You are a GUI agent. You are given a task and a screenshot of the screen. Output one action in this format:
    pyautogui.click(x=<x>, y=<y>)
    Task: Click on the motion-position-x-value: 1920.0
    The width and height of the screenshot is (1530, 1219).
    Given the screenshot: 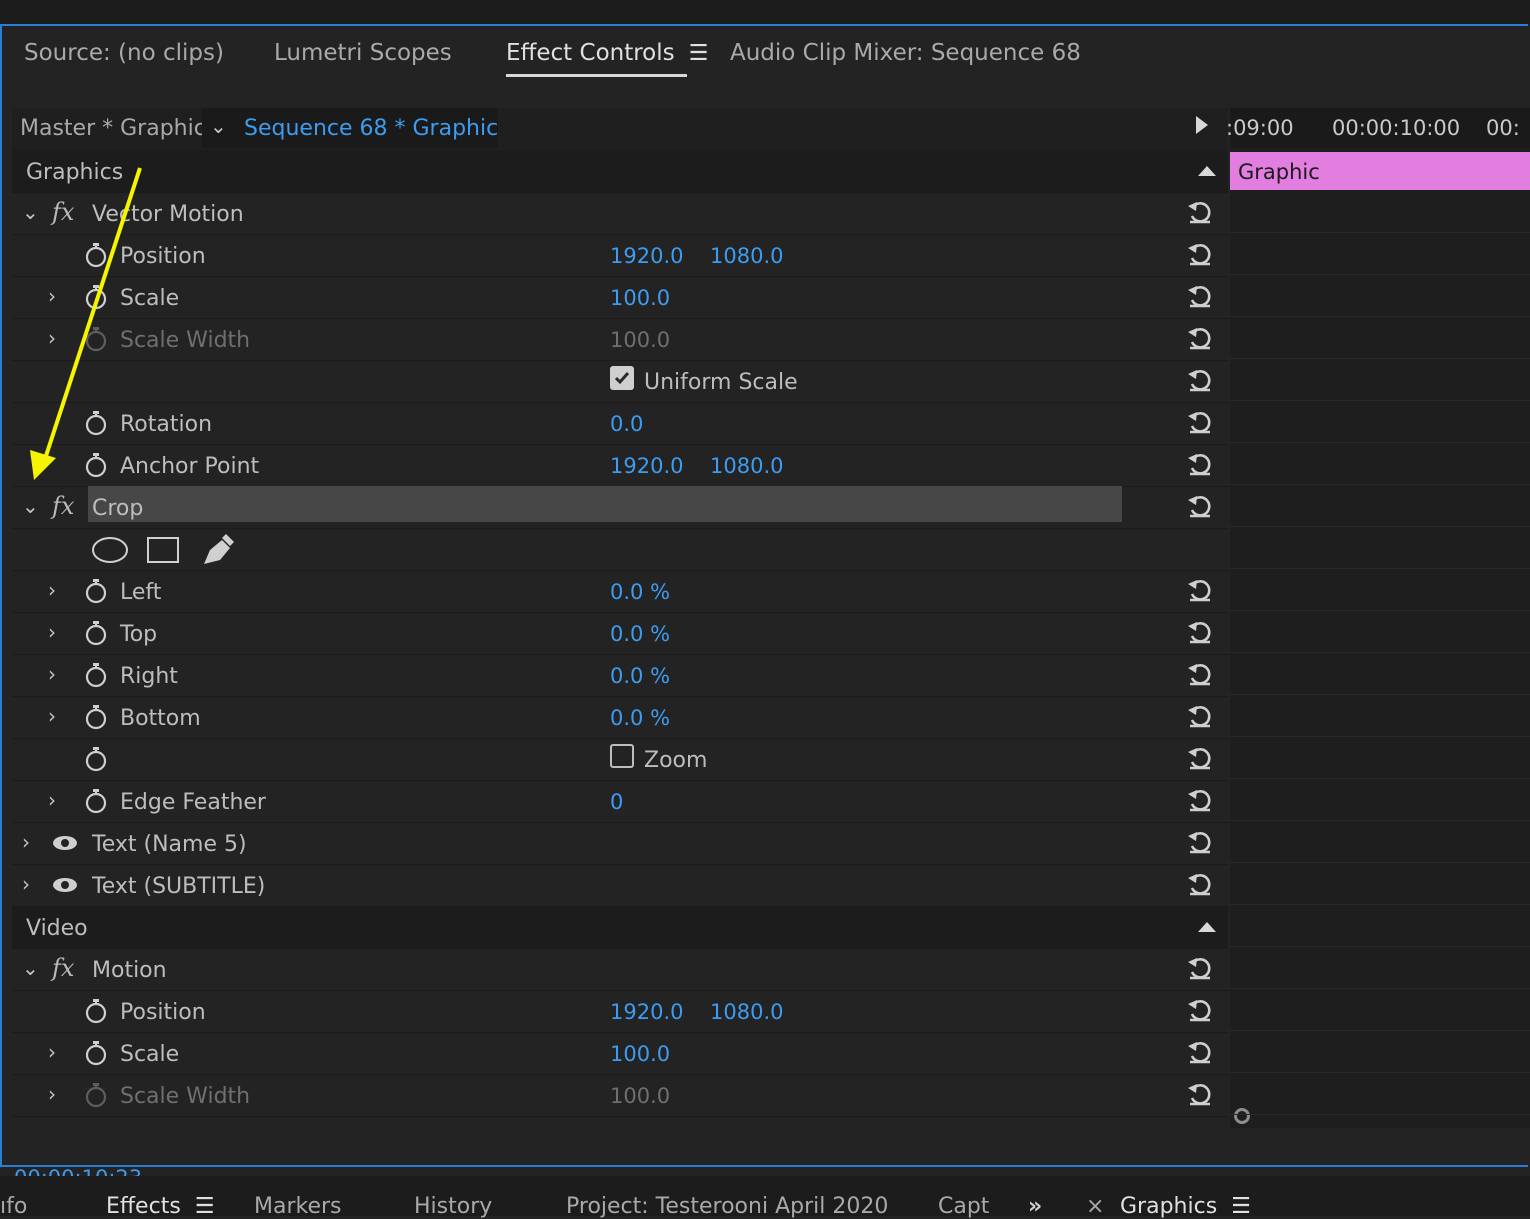 What is the action you would take?
    pyautogui.click(x=646, y=1012)
    